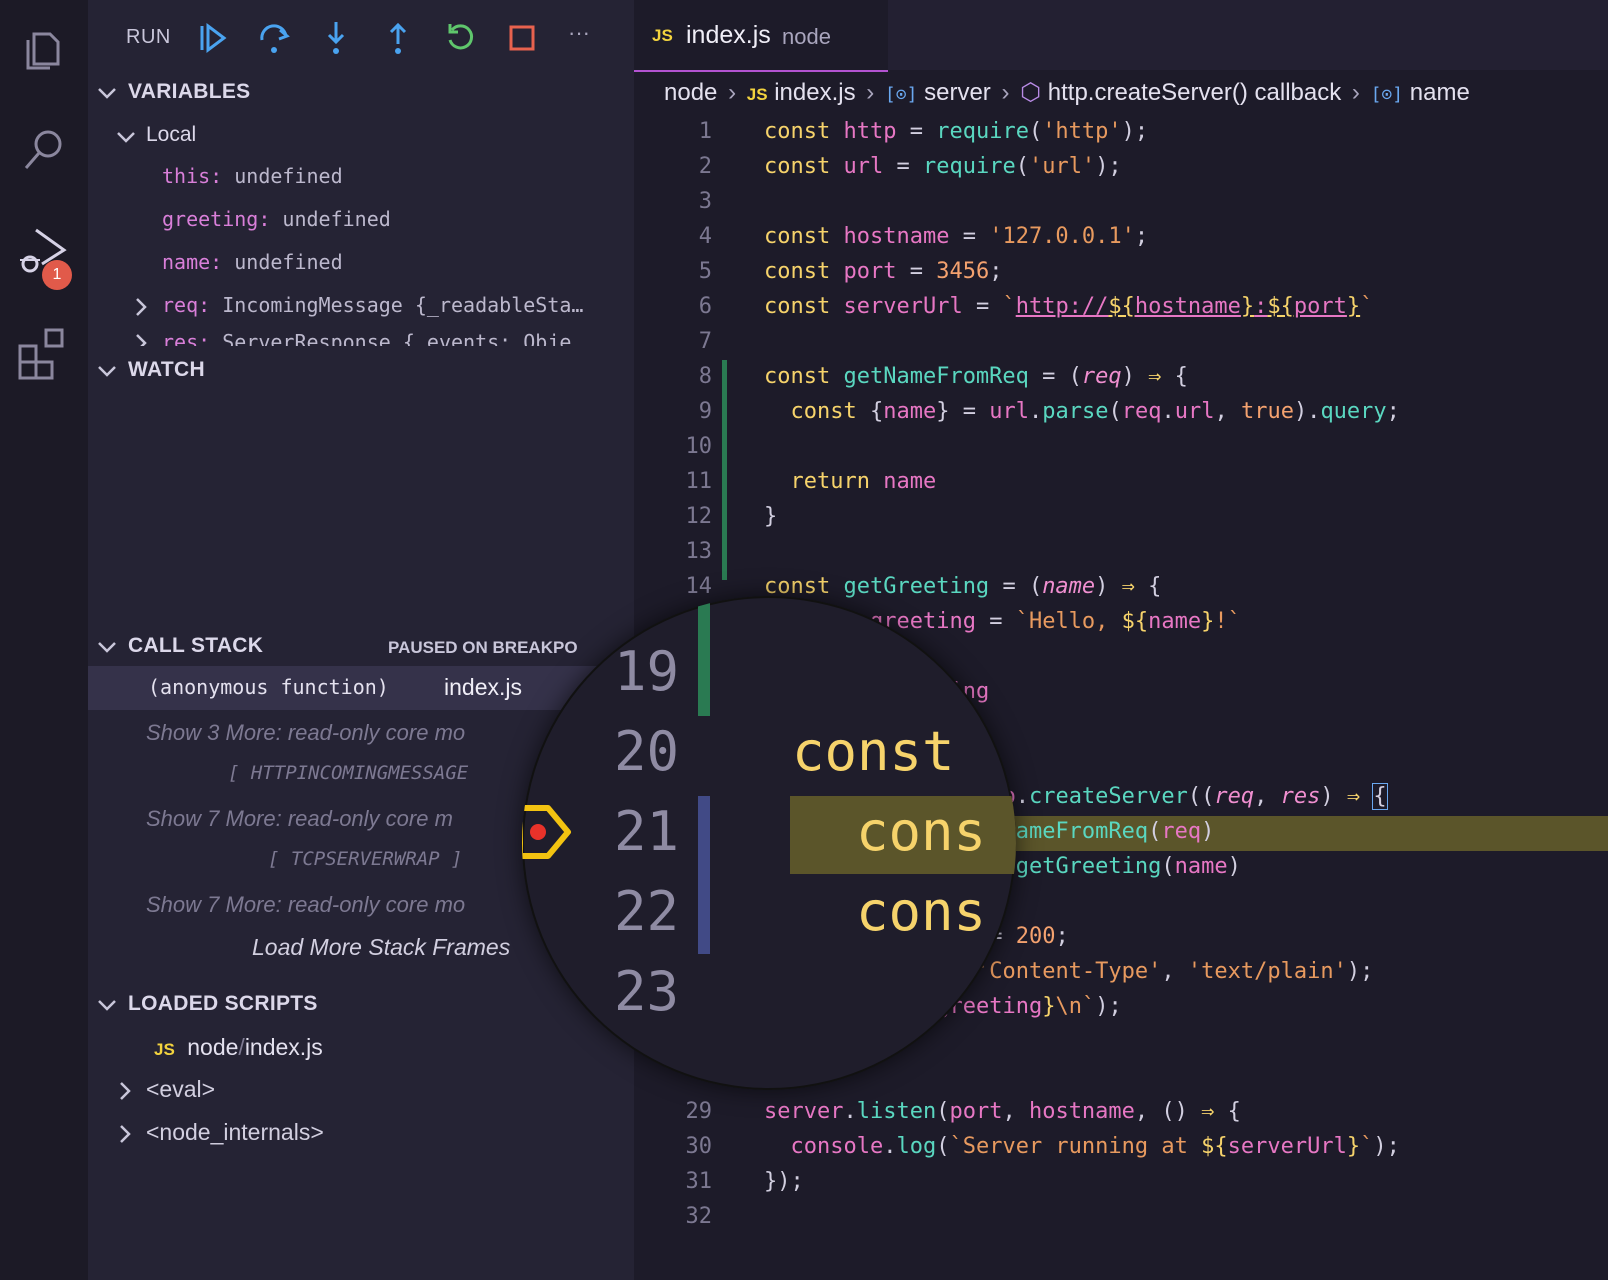 The height and width of the screenshot is (1280, 1608). Describe the element at coordinates (647, 991) in the screenshot. I see `lens-line-number: 23` at that location.